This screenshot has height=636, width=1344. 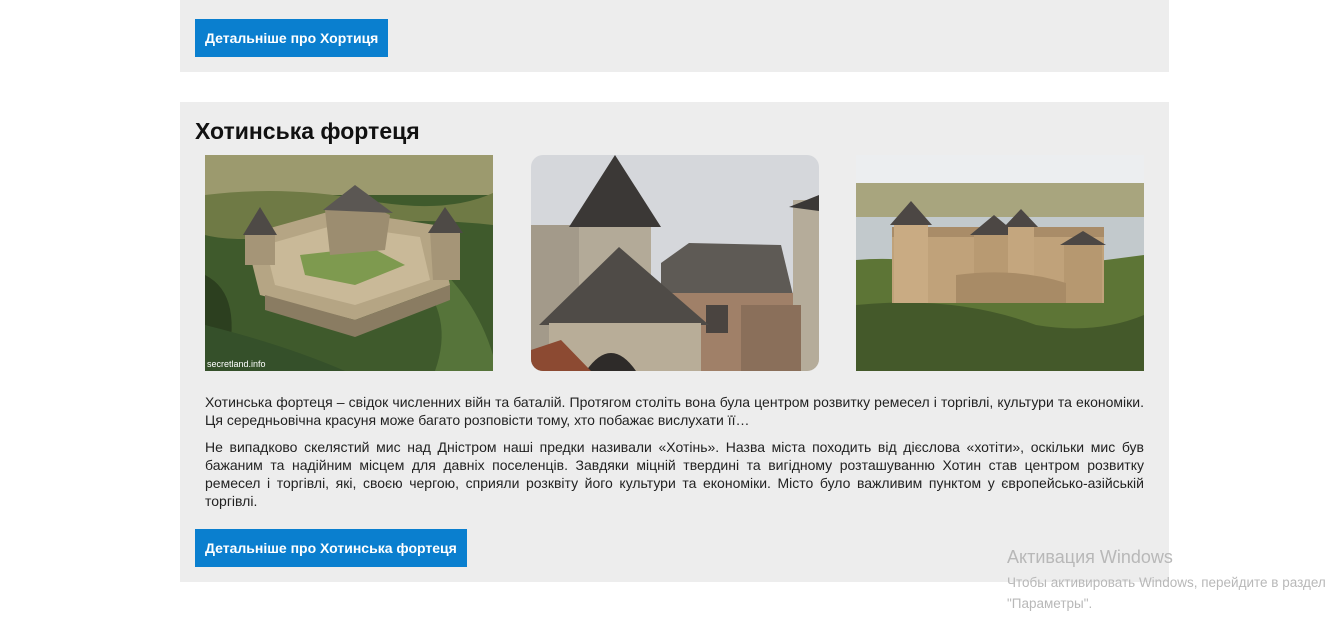 What do you see at coordinates (1000, 263) in the screenshot?
I see `fortress-river-photo` at bounding box center [1000, 263].